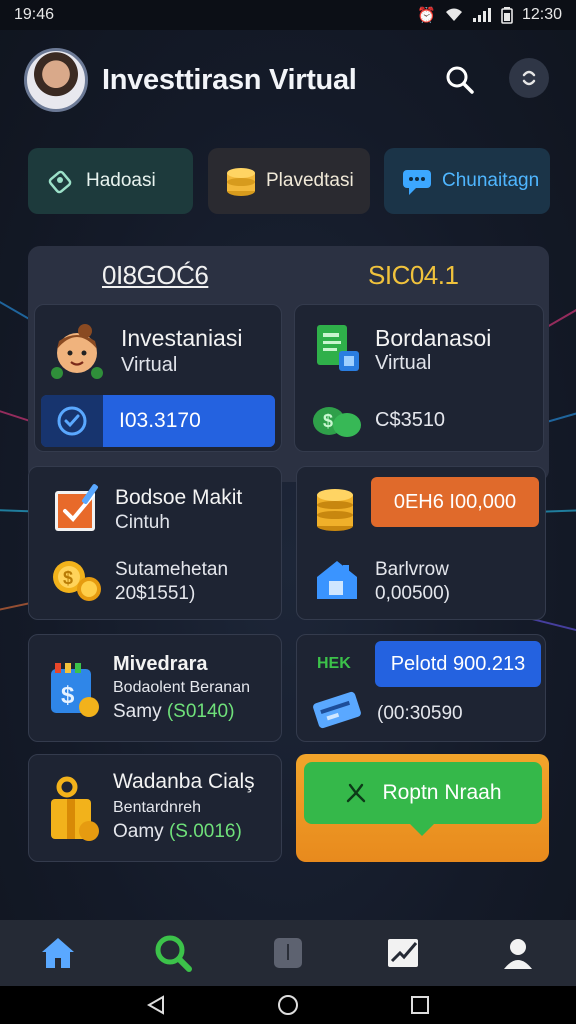 The width and height of the screenshot is (576, 1024). I want to click on action-label-2: Plavedtasi, so click(310, 180).